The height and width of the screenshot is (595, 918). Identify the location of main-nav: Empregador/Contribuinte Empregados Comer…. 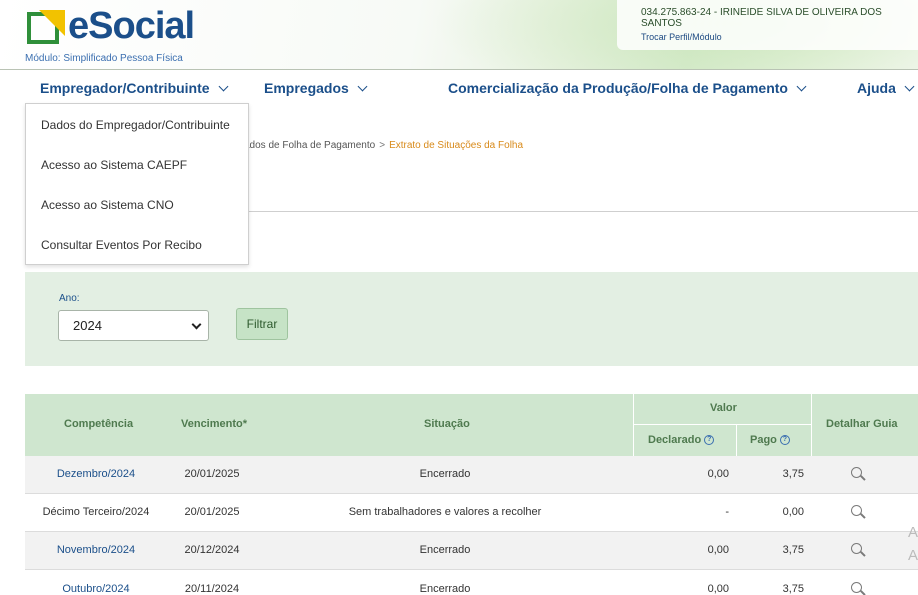
(459, 88).